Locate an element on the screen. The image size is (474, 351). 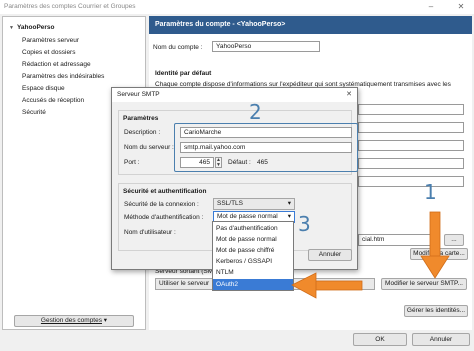
arrow-left-icon is located at coordinates (327, 285).